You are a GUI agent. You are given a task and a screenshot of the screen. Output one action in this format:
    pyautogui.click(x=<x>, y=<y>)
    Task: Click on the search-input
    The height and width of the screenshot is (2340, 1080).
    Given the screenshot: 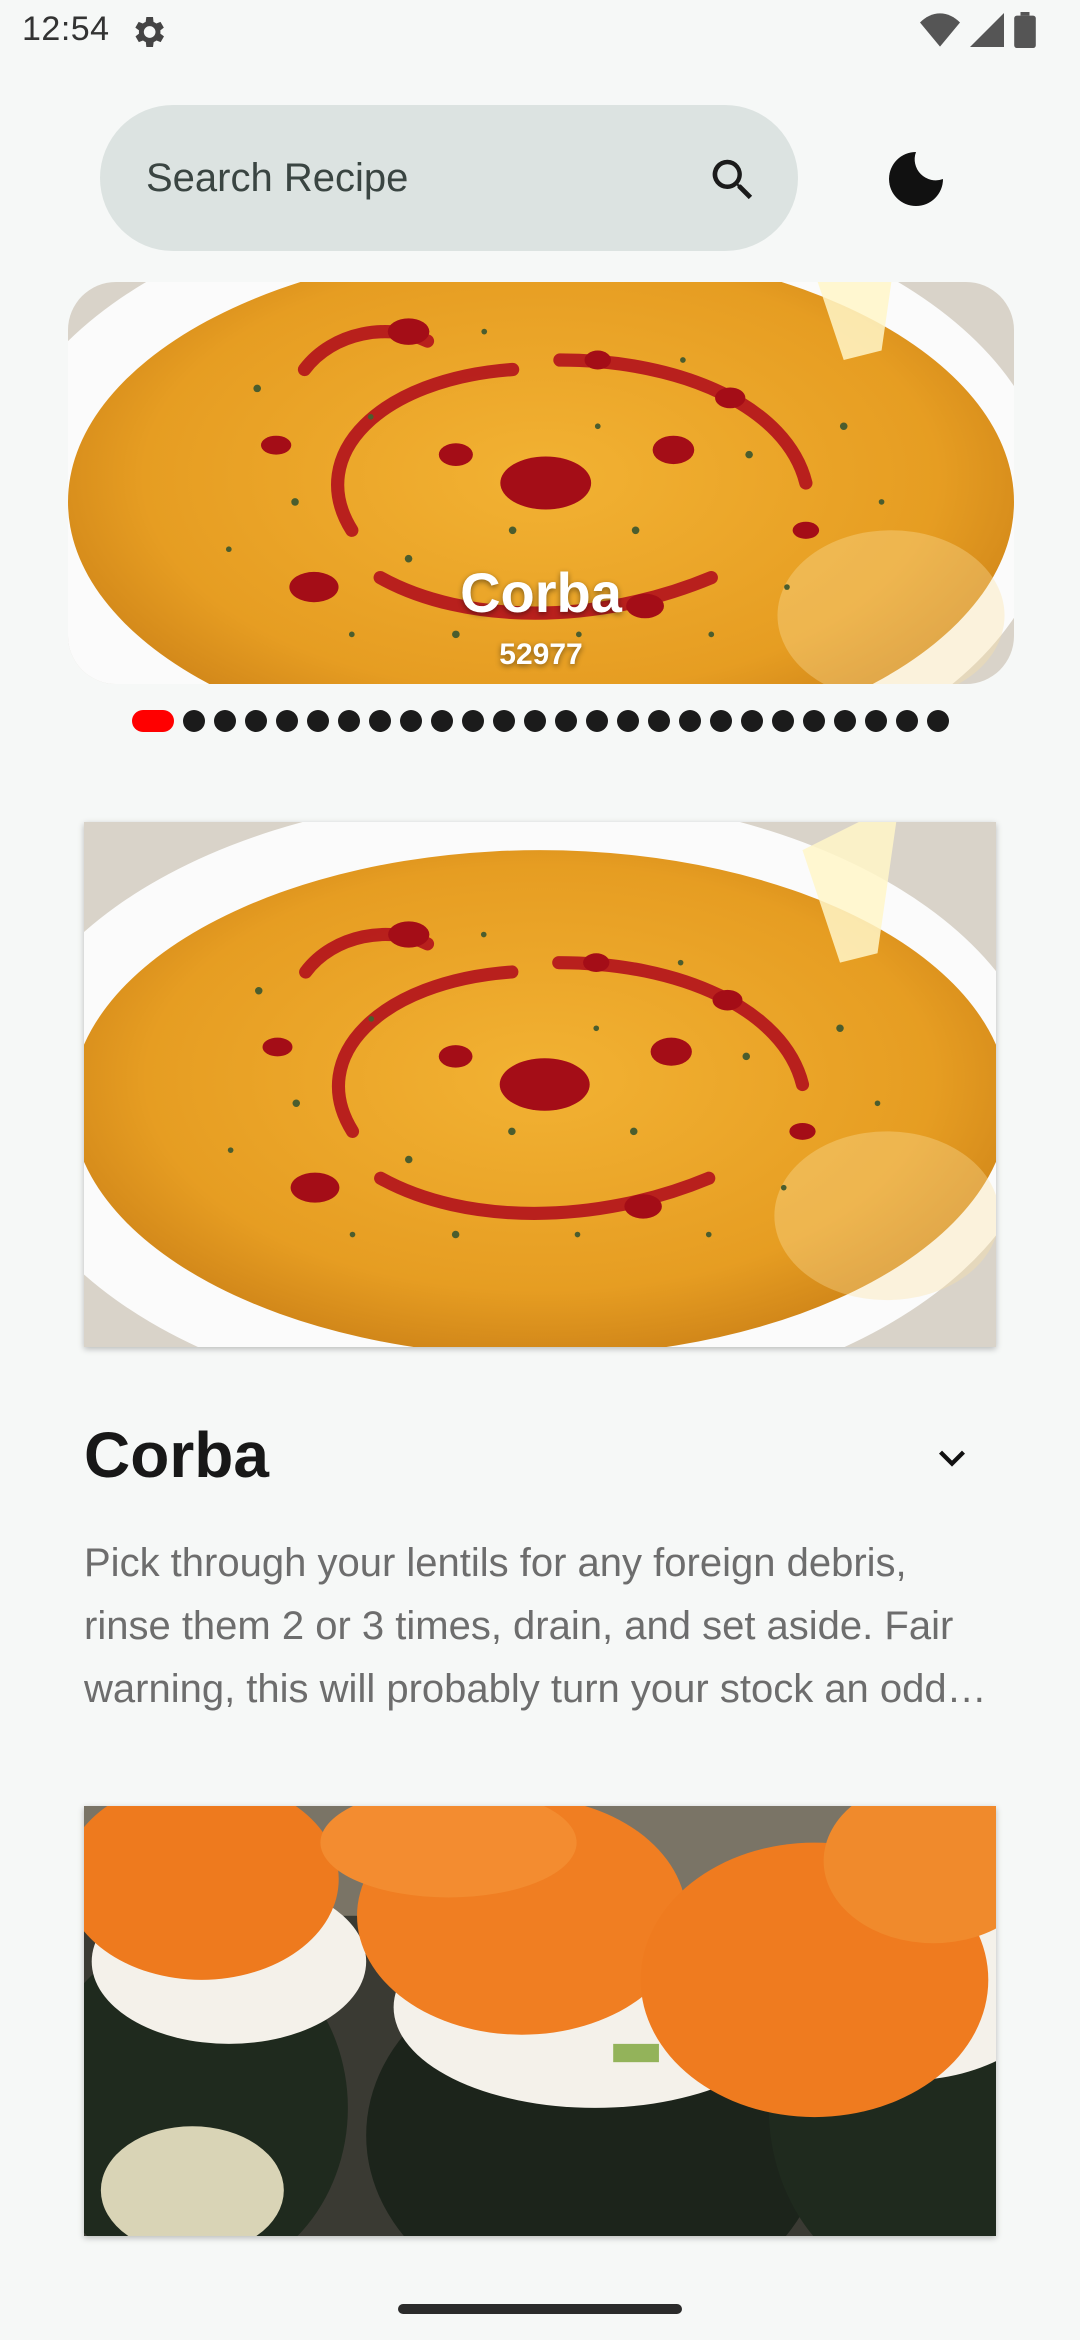 What is the action you would take?
    pyautogui.click(x=416, y=178)
    